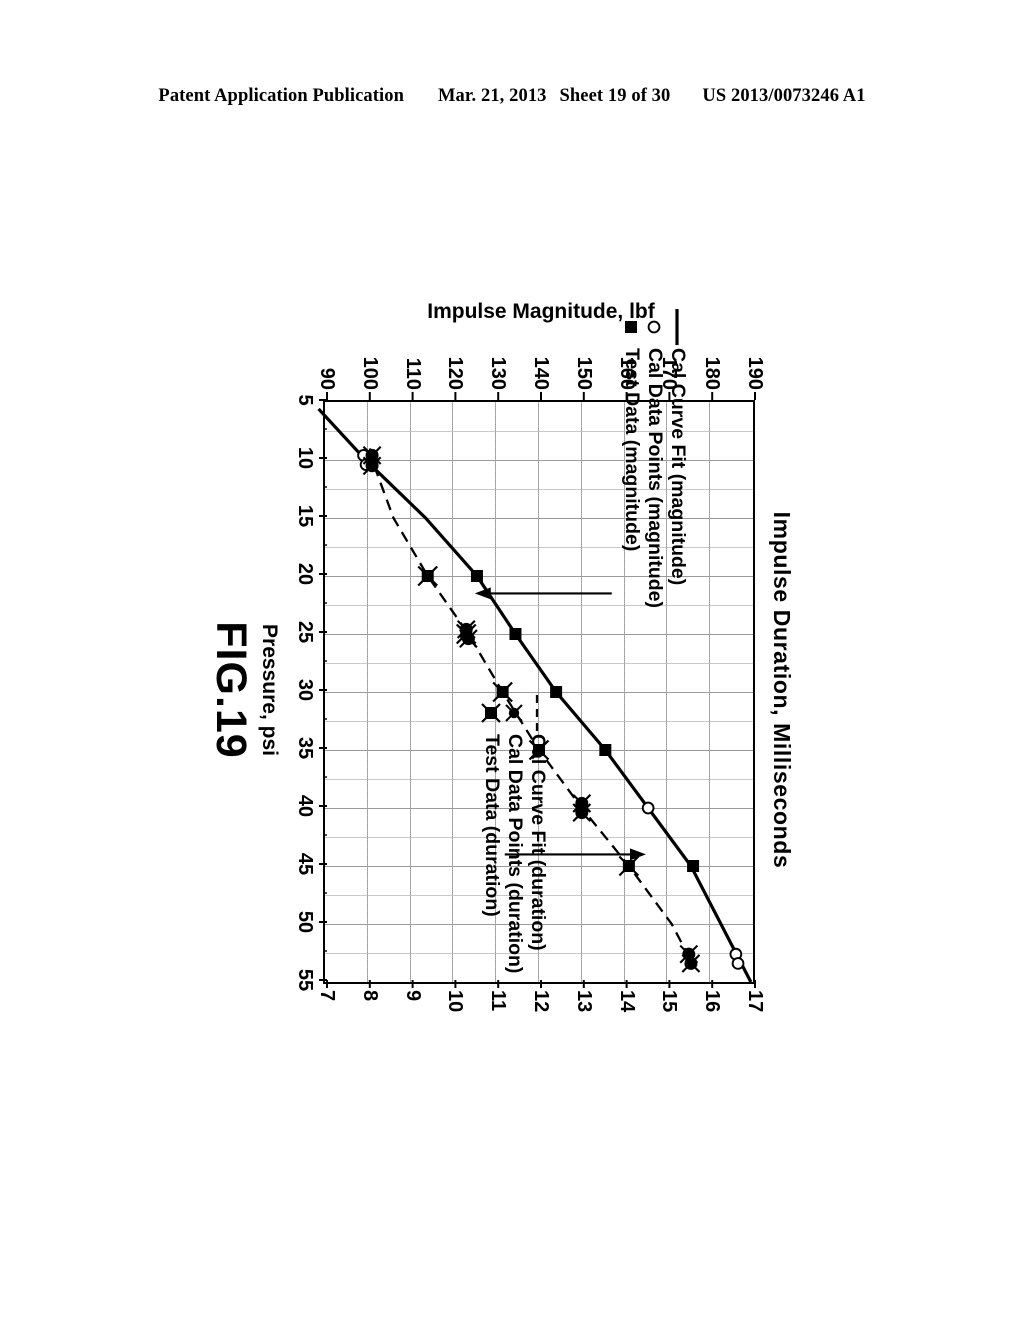 Image resolution: width=1024 pixels, height=1320 pixels. I want to click on header-publication: Patent Application Publication, so click(281, 96).